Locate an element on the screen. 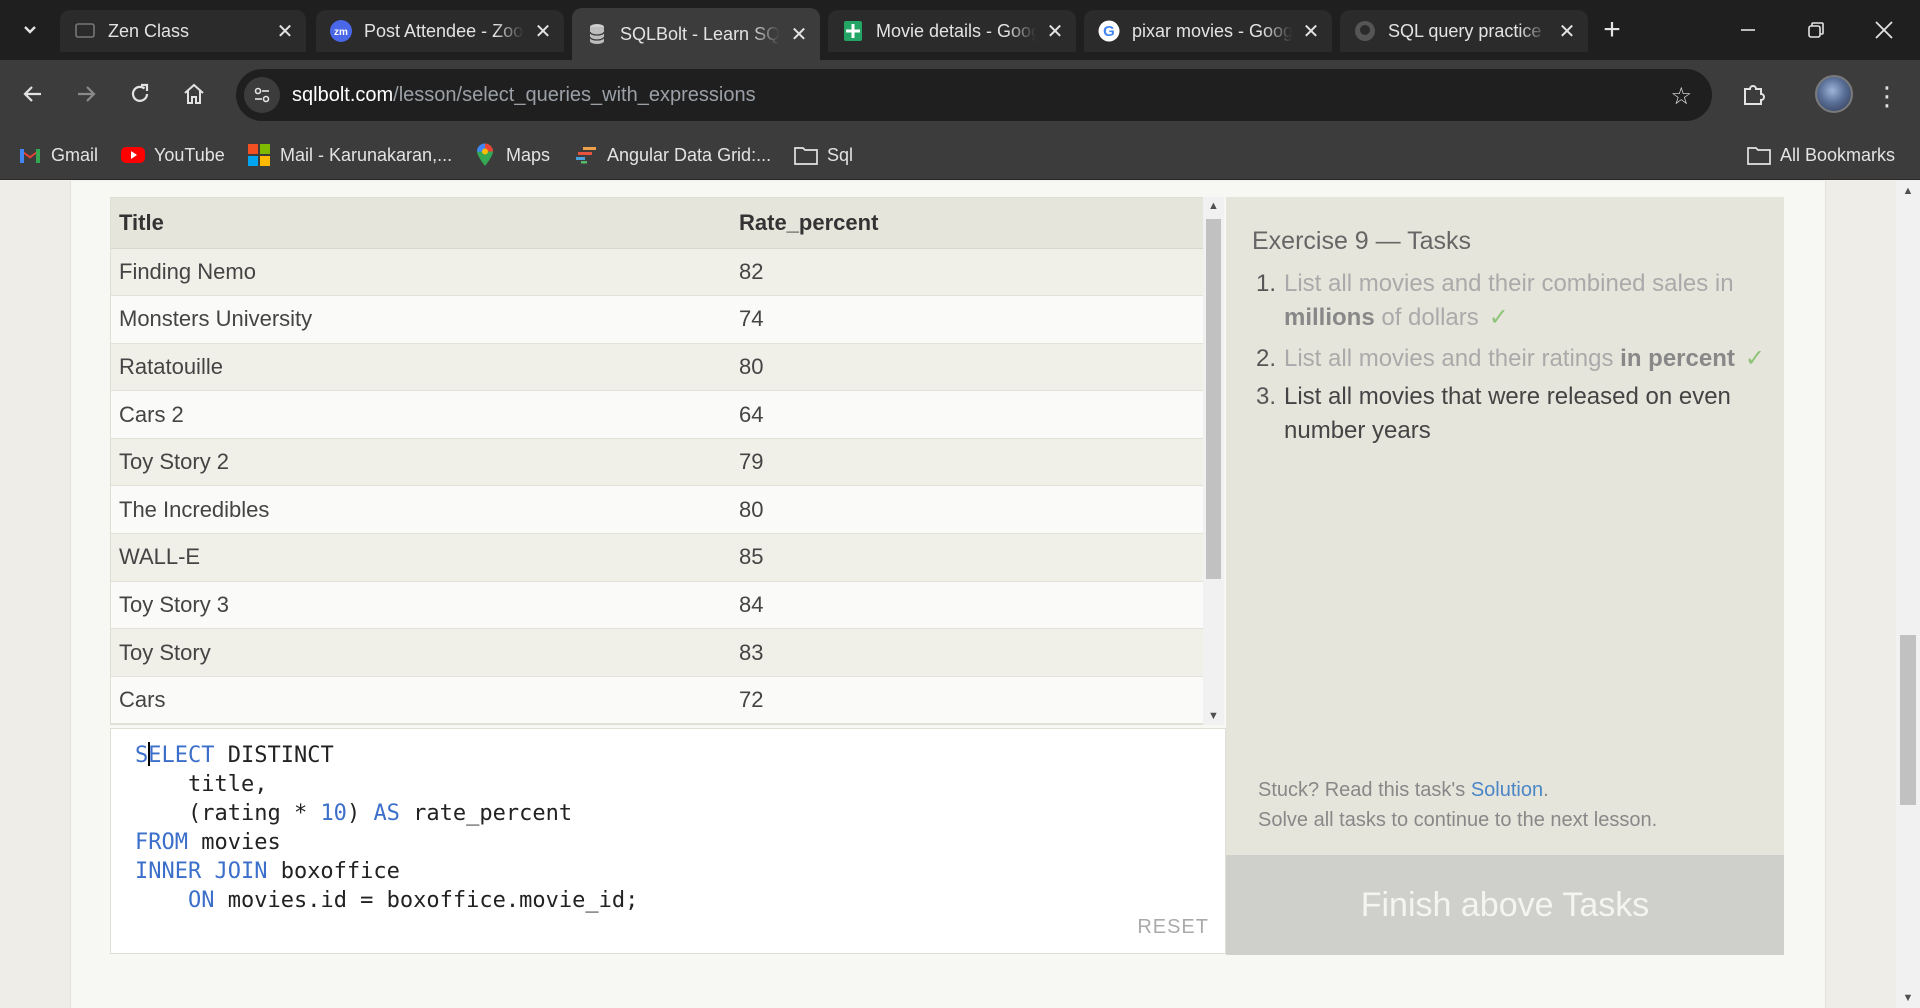 The width and height of the screenshot is (1920, 1008). cell-title: Monsters University is located at coordinates (421, 319).